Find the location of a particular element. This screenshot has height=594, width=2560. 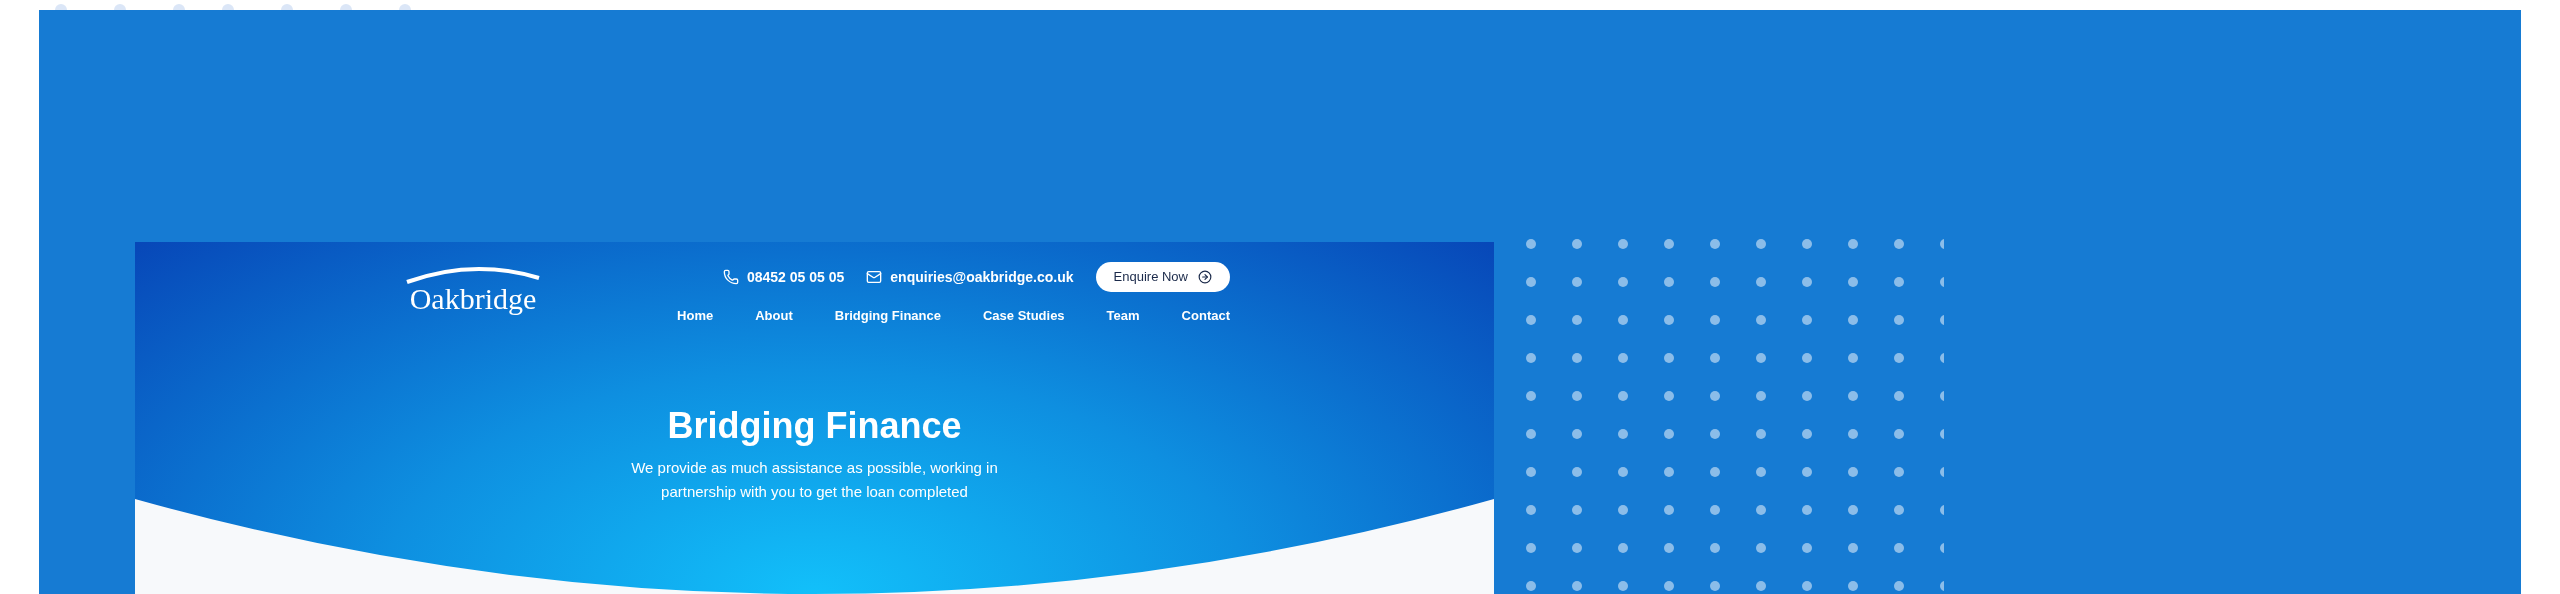

nav-link: Bridging Finance is located at coordinates (887, 316).